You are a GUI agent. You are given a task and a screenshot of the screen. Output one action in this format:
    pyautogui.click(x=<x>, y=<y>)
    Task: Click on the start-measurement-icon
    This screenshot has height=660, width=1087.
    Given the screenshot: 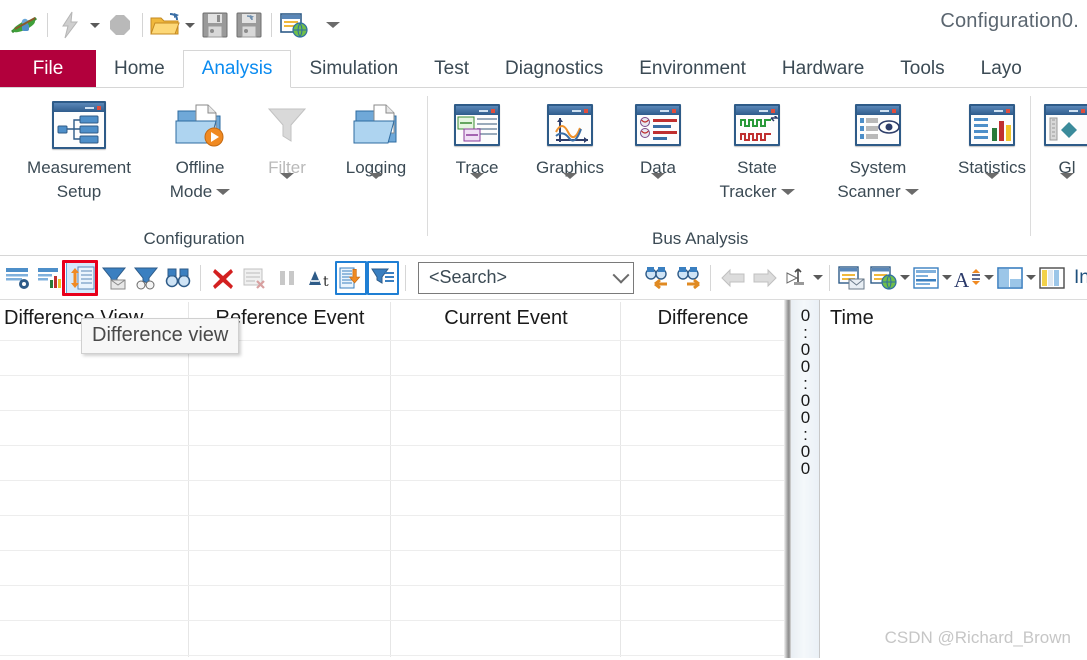 What is the action you would take?
    pyautogui.click(x=70, y=25)
    